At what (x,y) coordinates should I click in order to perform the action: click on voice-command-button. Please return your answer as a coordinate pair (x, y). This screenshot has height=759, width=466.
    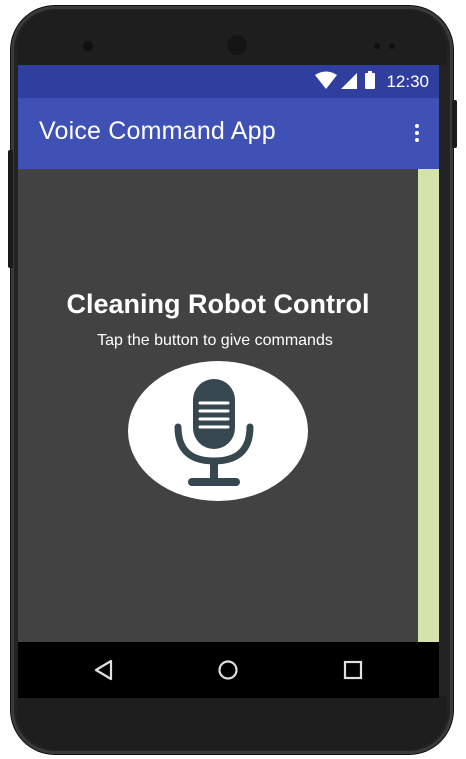
    Looking at the image, I should click on (218, 431).